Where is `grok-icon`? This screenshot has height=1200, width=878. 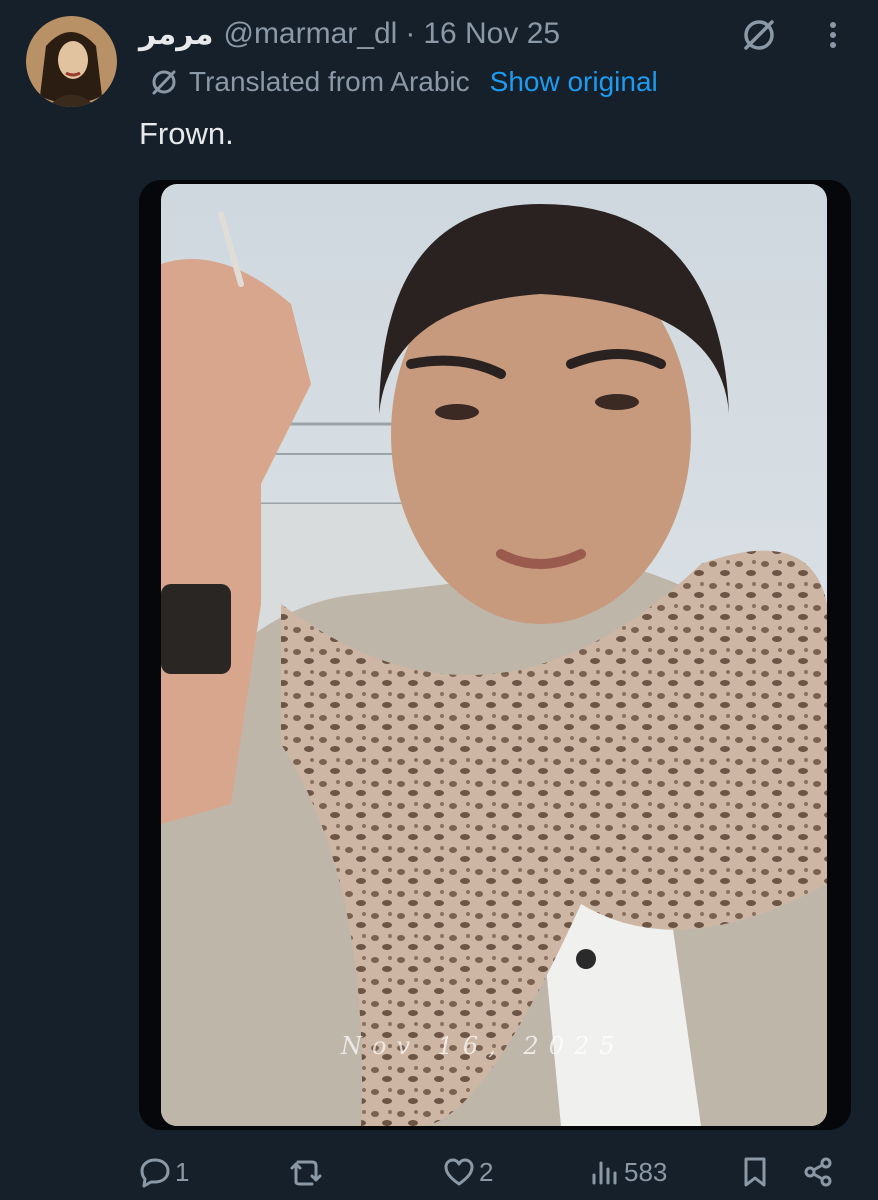 grok-icon is located at coordinates (759, 35).